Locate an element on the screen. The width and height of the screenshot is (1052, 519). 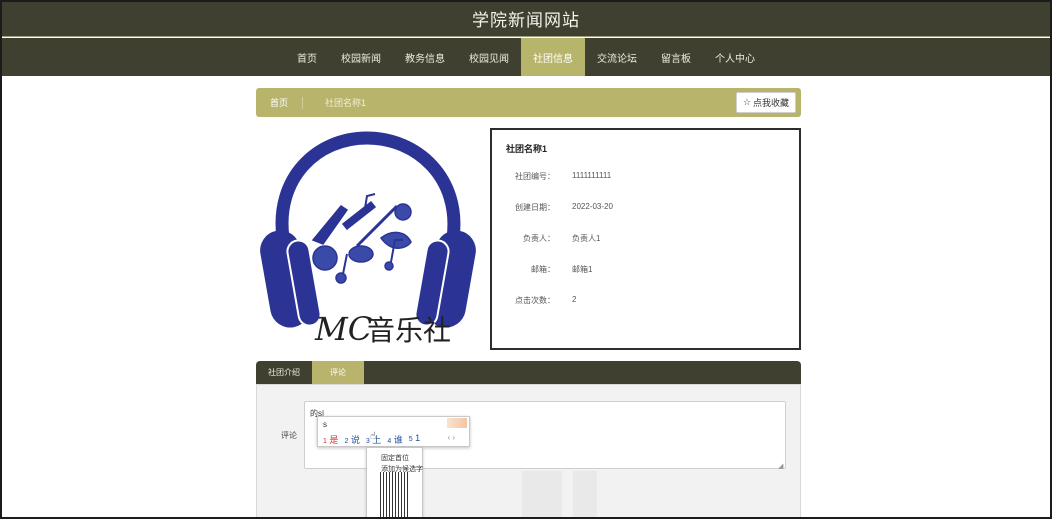
info-label: 邮箱： is located at coordinates (543, 269).